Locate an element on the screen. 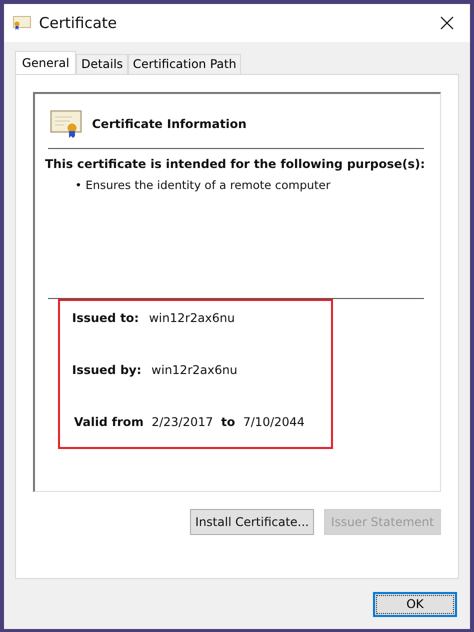  field-label: Valid from is located at coordinates (109, 422).